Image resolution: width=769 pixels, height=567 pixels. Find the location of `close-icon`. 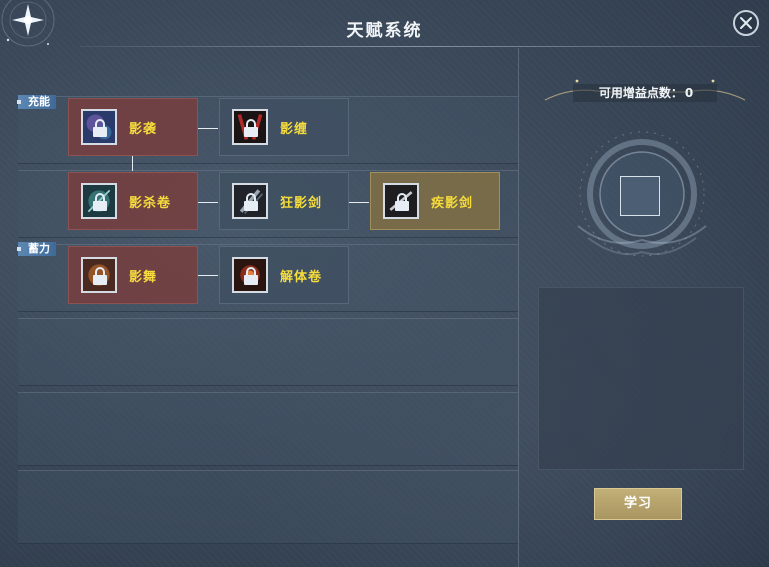

close-icon is located at coordinates (746, 23).